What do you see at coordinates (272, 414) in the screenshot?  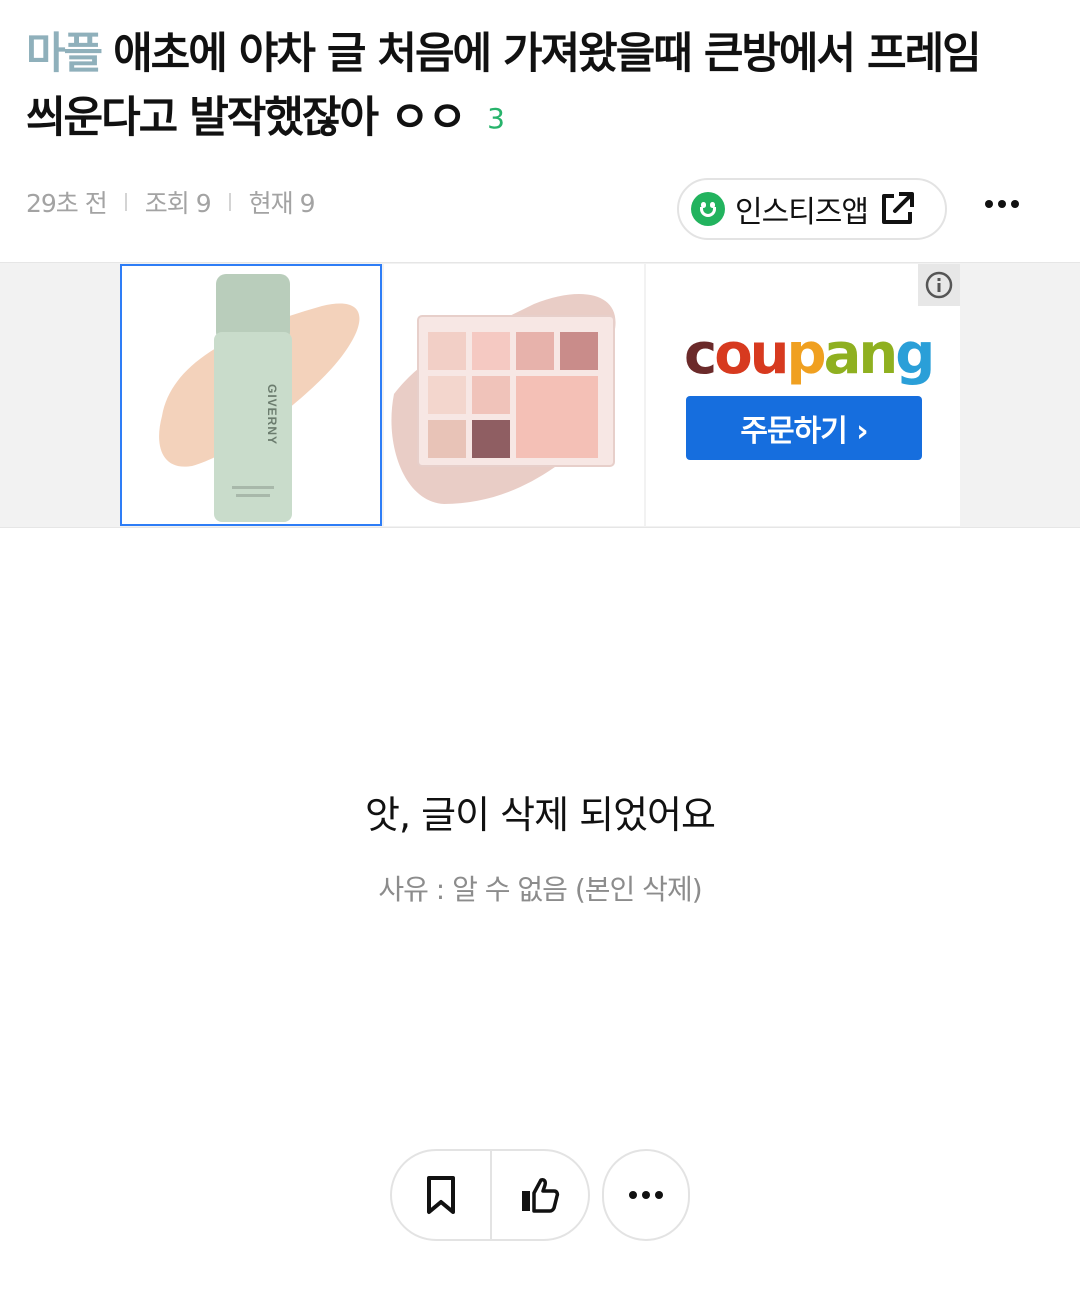 I see `ad-product-brand: GIVERNY` at bounding box center [272, 414].